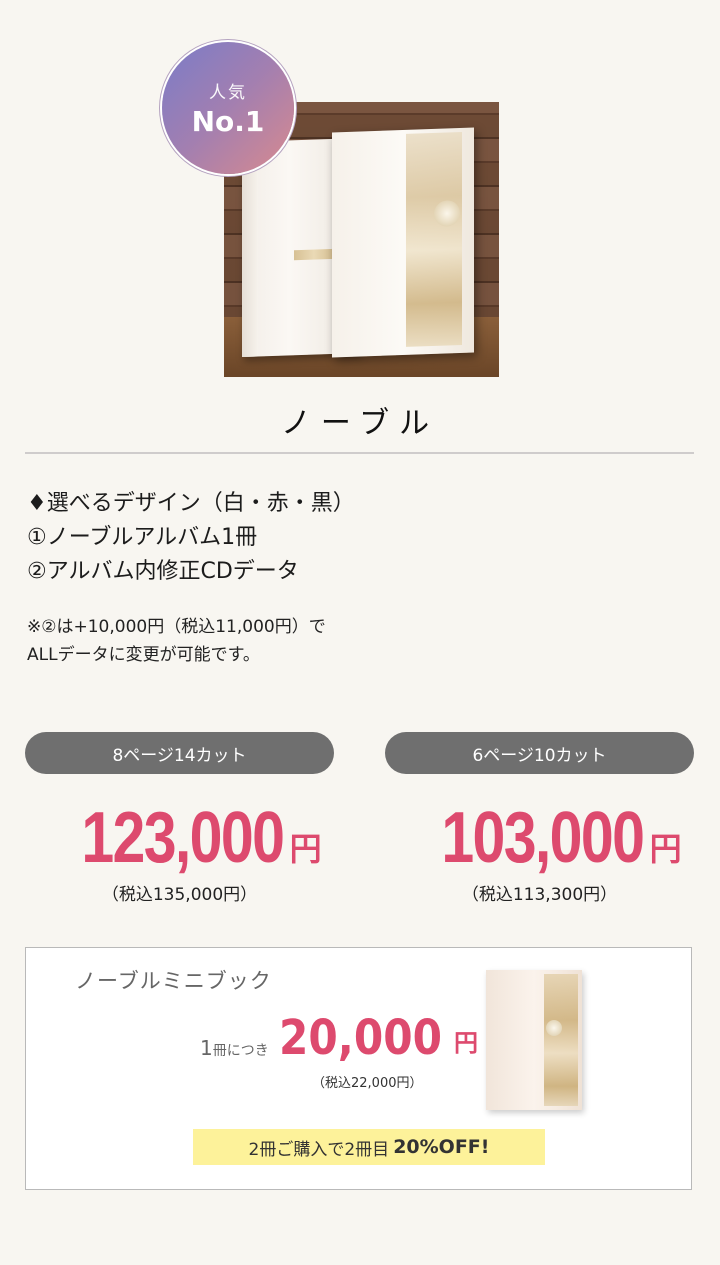  I want to click on plan-price-6page: 103,000 円 （税込113,300円）, so click(539, 852).